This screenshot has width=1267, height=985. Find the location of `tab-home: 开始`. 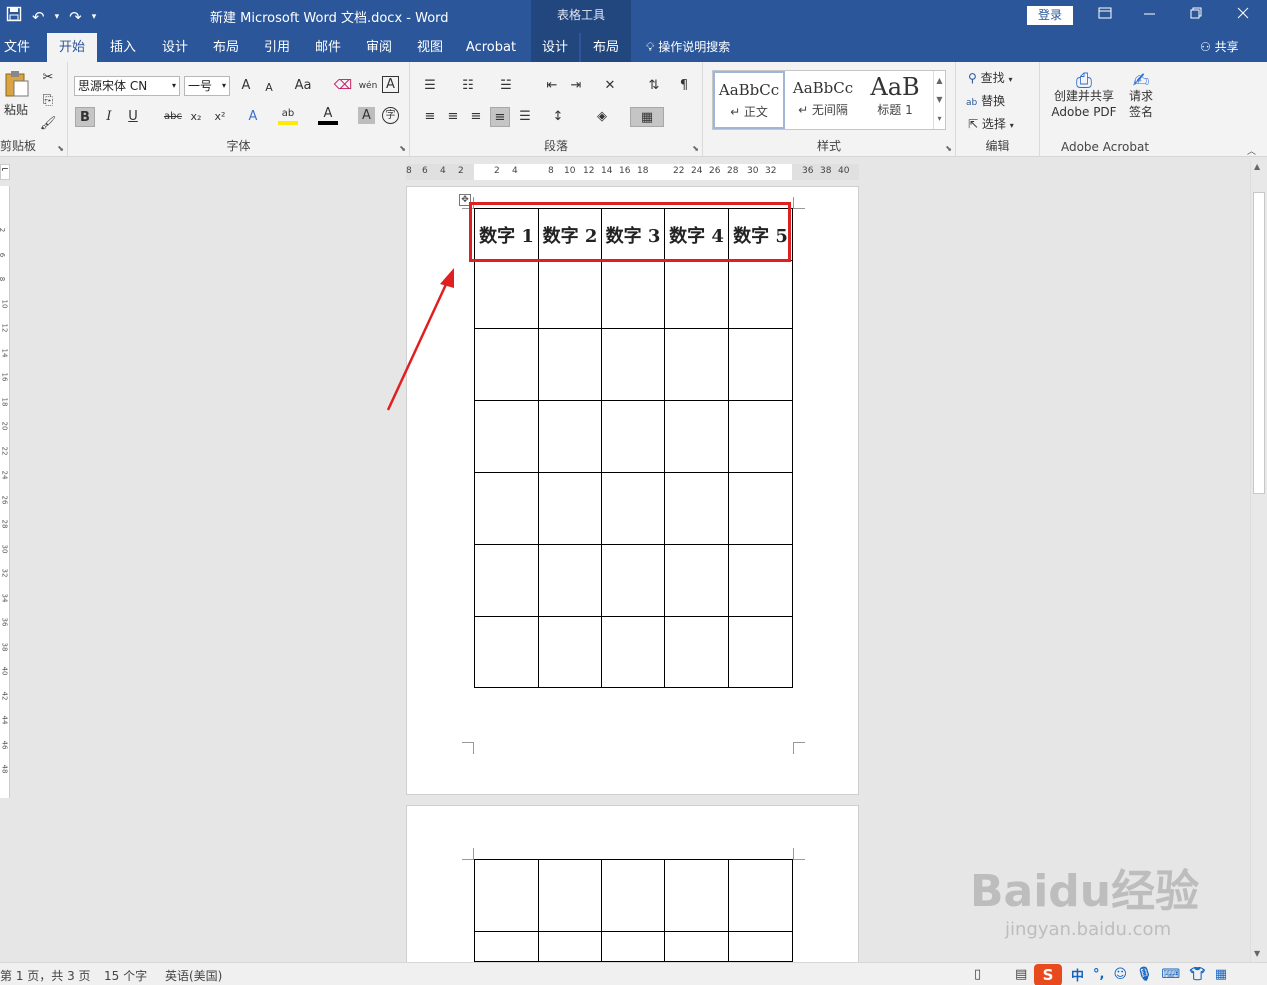

tab-home: 开始 is located at coordinates (72, 47).